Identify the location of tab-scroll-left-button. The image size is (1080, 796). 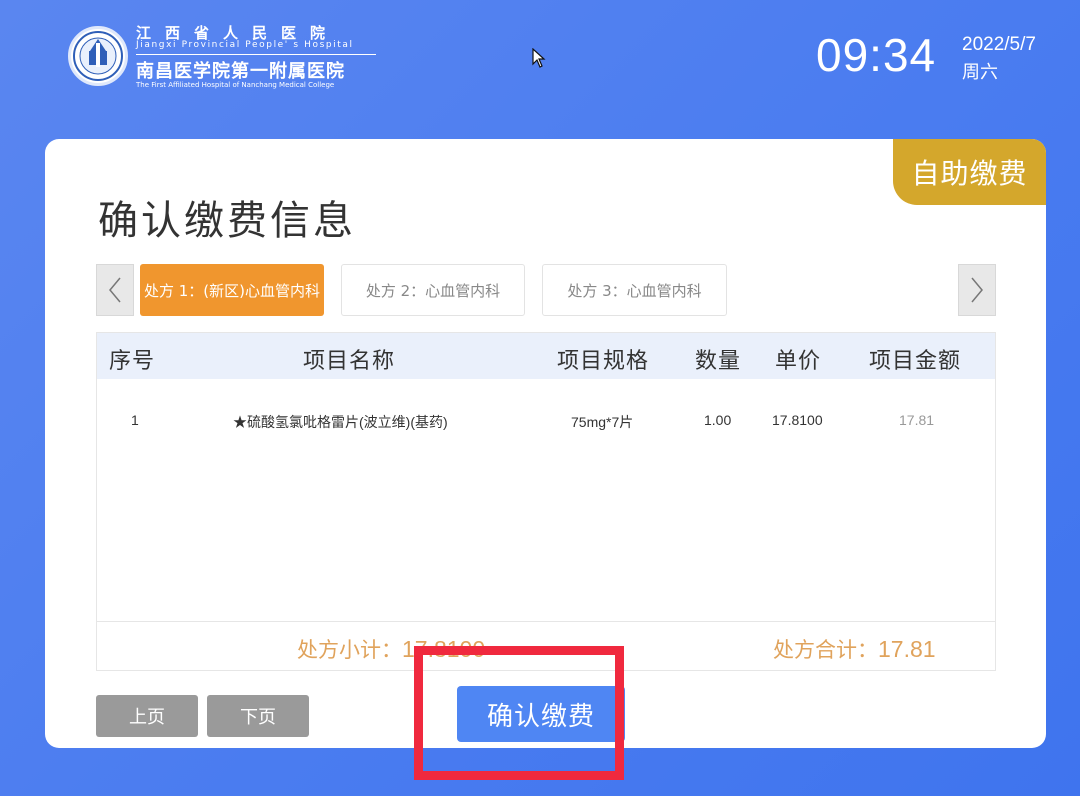
(115, 290).